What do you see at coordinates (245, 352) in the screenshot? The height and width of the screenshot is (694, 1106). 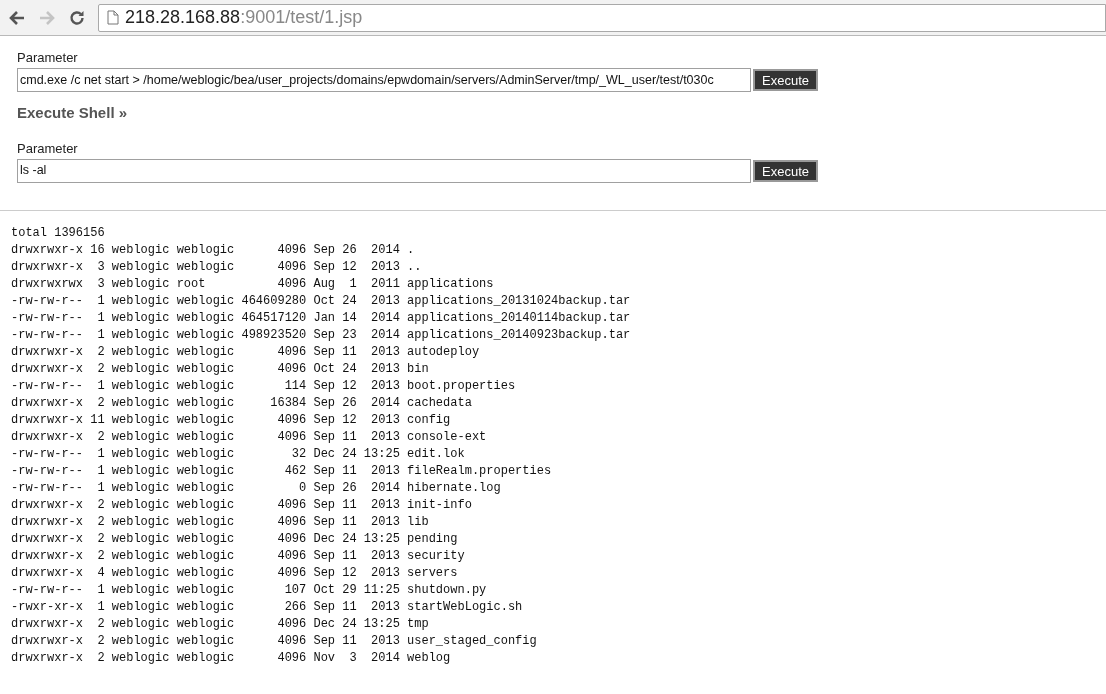 I see `output-line: drwxrwxr-x 2 weblogic weblogic 4096 Sep 11 2013 autodeploy` at bounding box center [245, 352].